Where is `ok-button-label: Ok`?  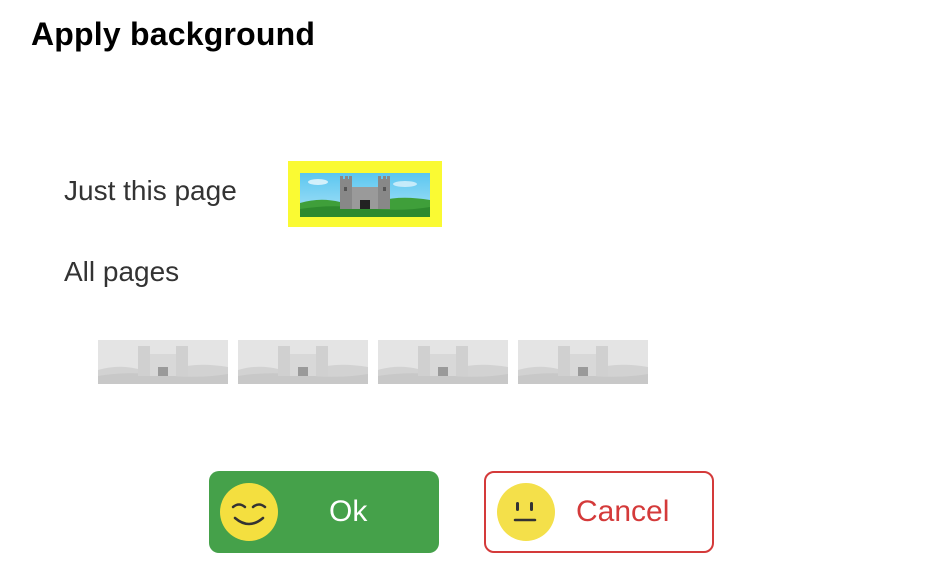
ok-button-label: Ok is located at coordinates (348, 511).